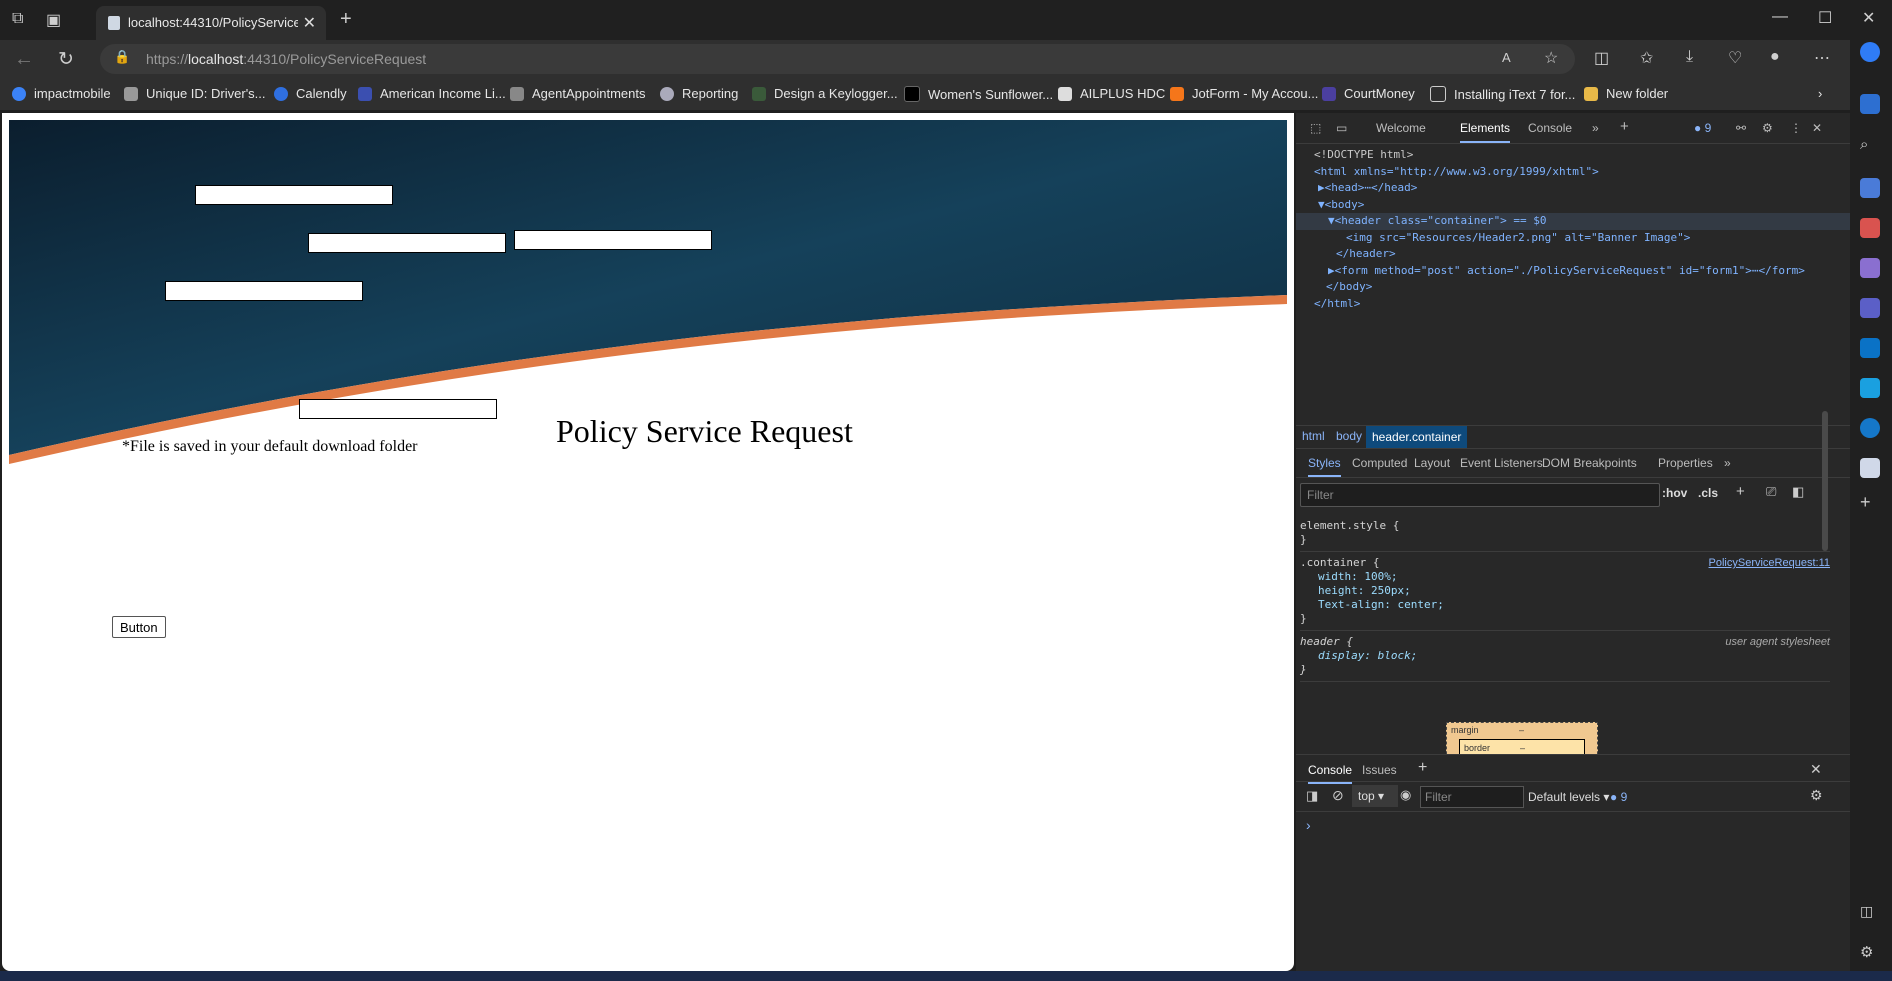 The image size is (1892, 981). Describe the element at coordinates (1313, 436) in the screenshot. I see `breadcrumb-html: html` at that location.